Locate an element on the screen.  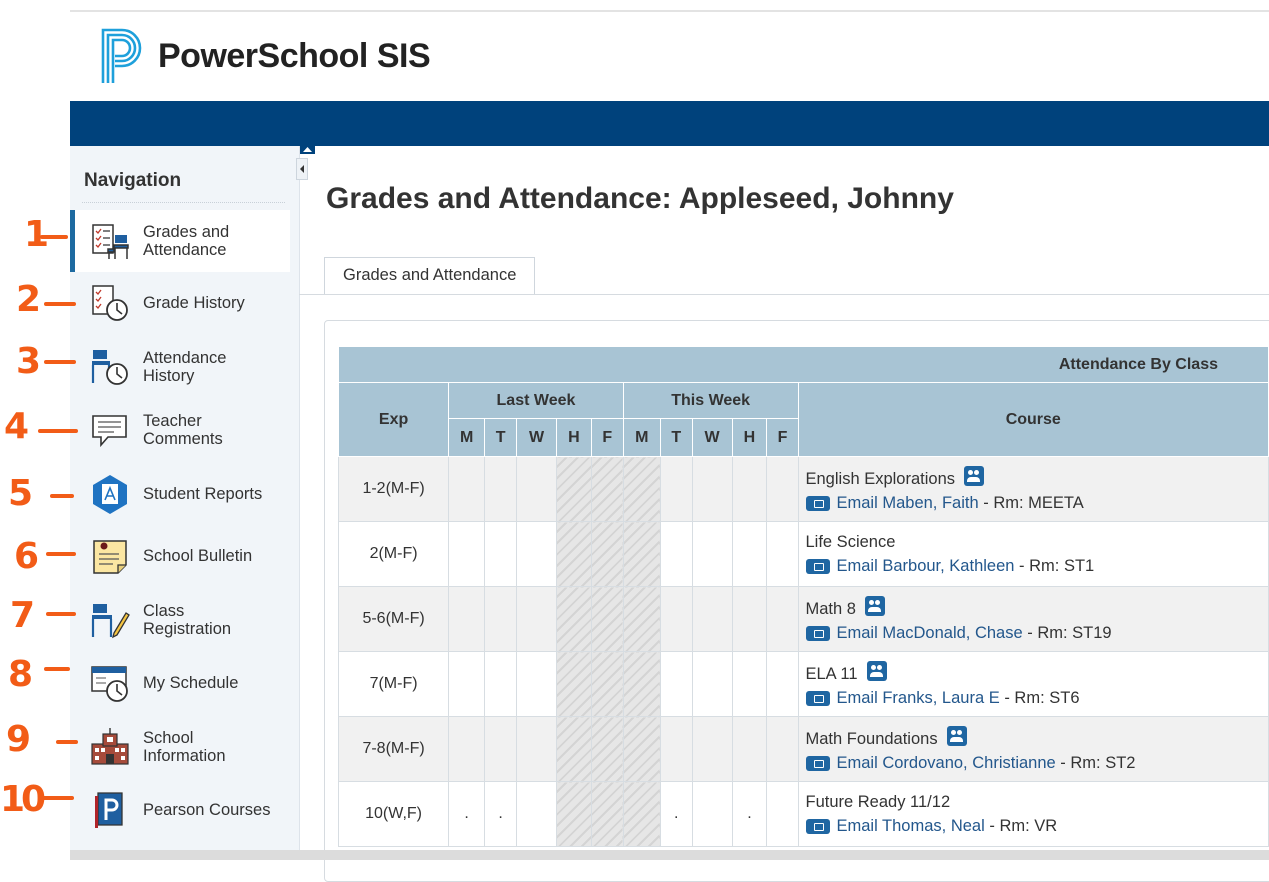
nav-label: School Bulletin is located at coordinates (198, 556).